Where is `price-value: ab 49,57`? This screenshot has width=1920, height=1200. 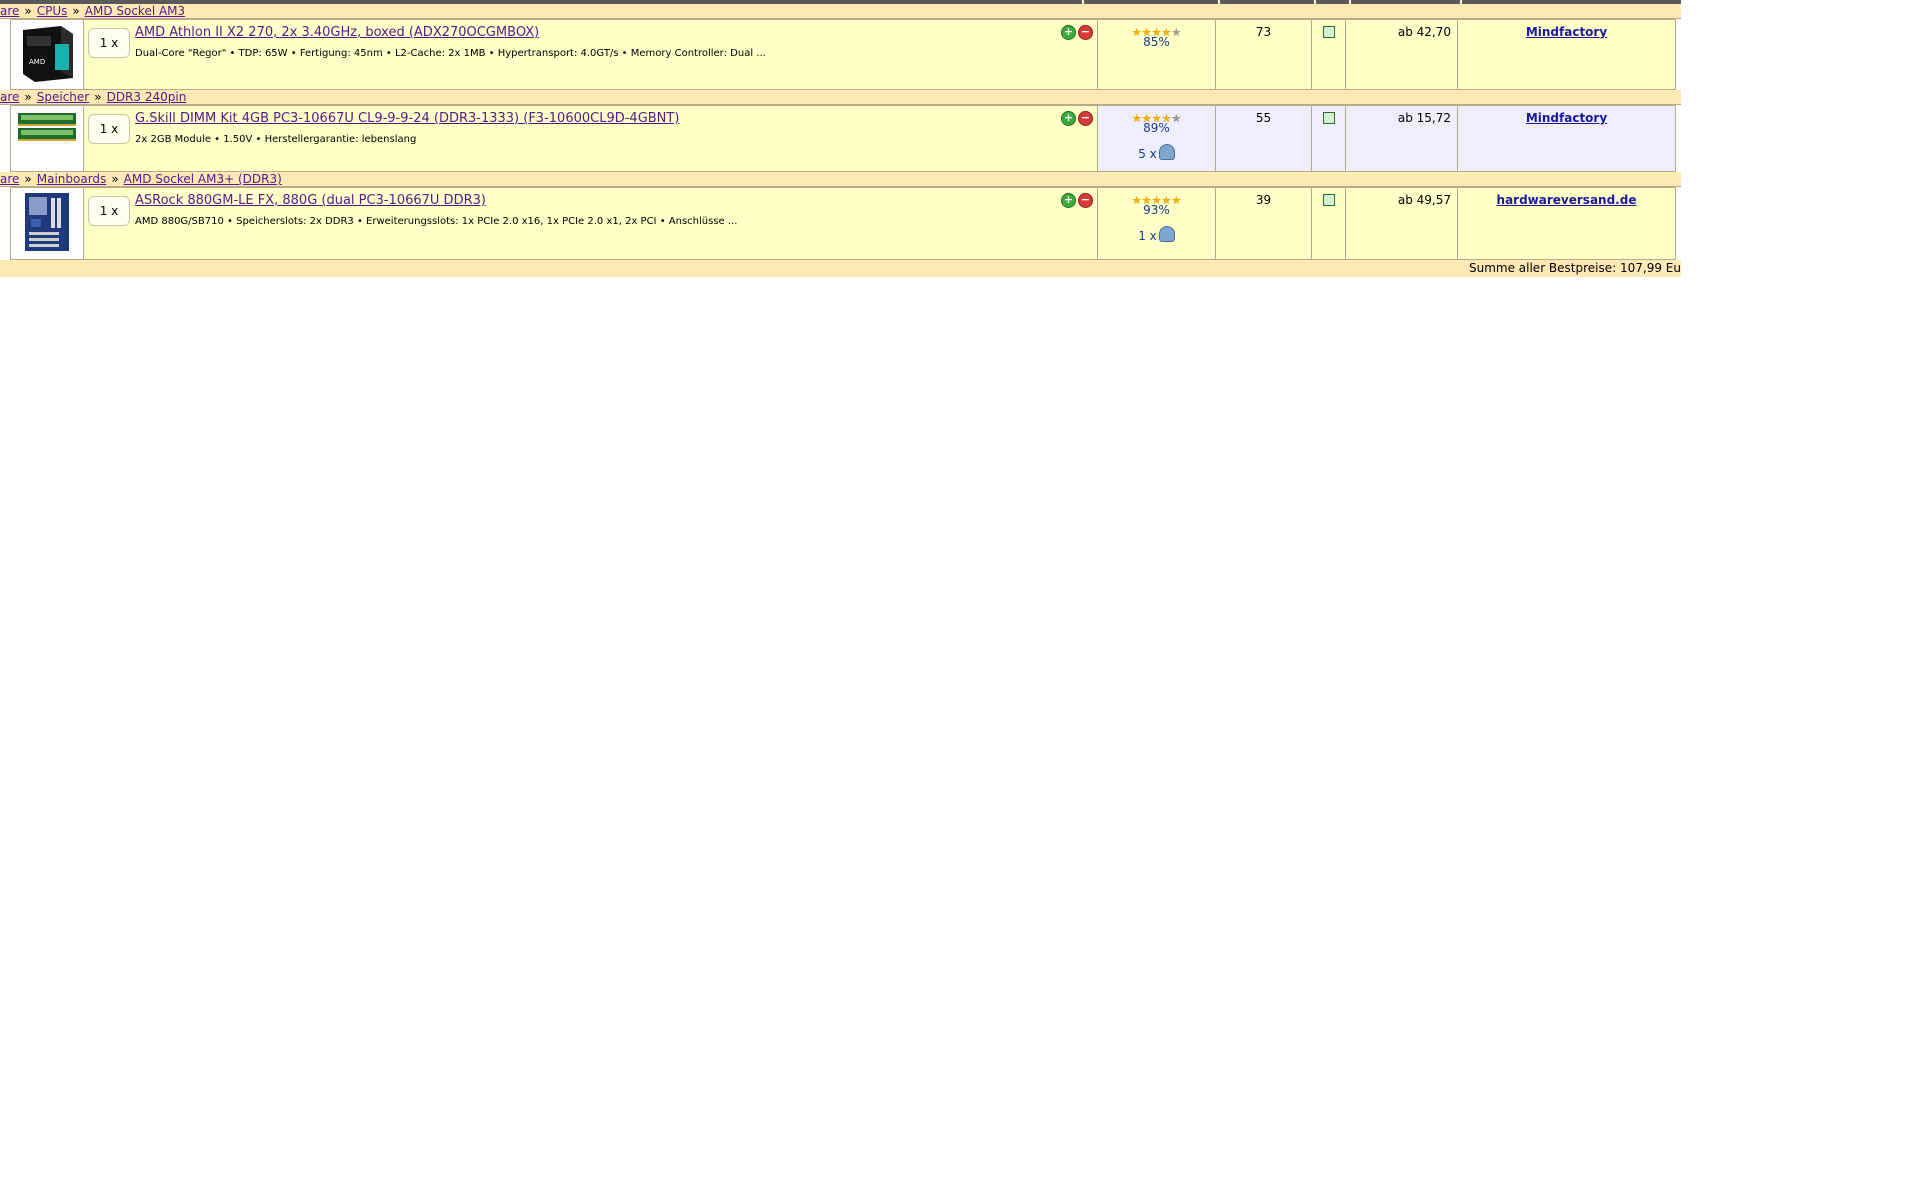 price-value: ab 49,57 is located at coordinates (1424, 200).